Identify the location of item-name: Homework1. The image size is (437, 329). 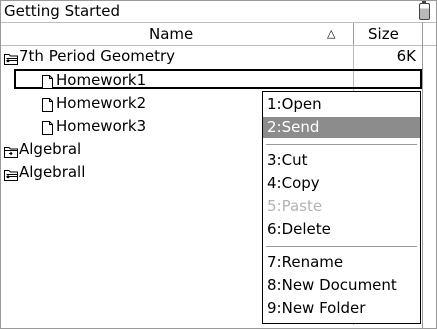
(101, 80).